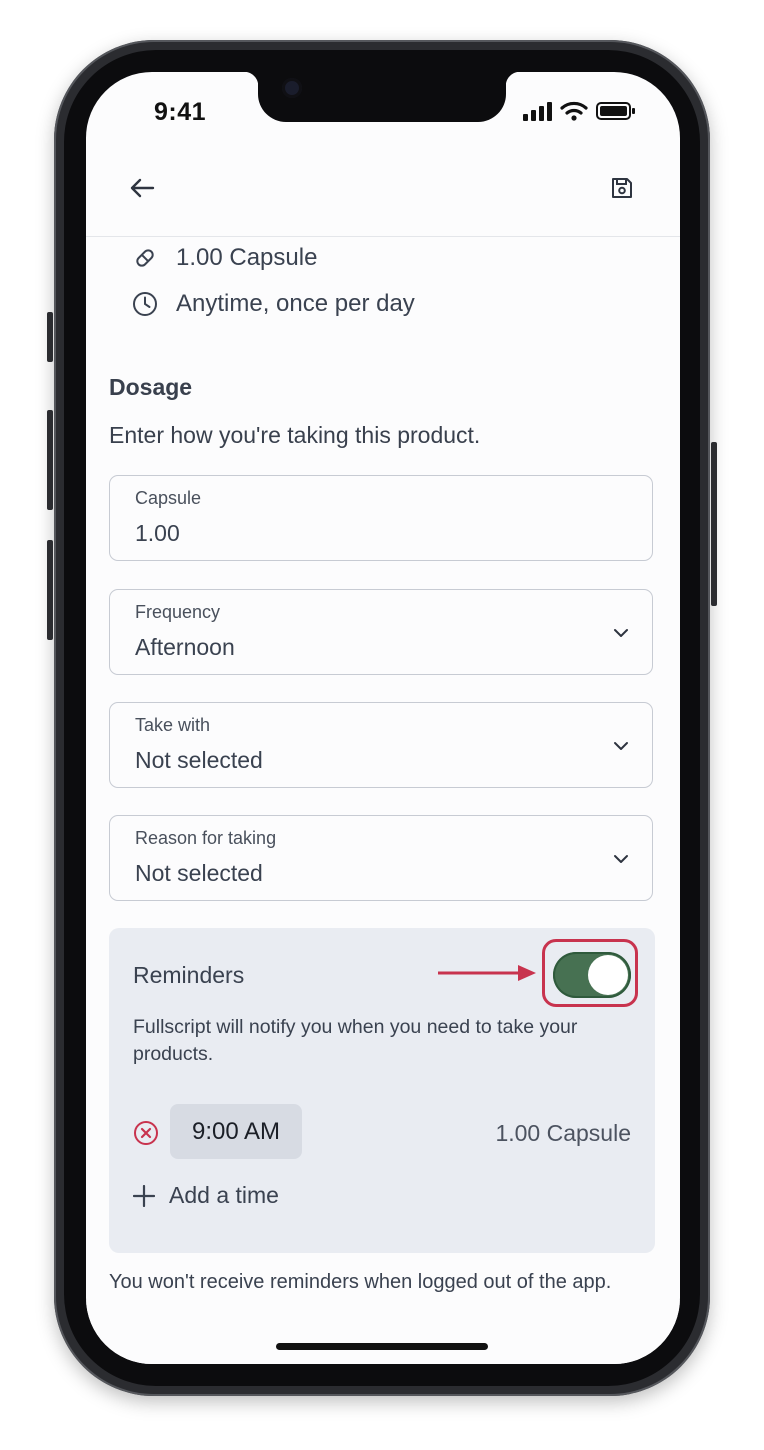  What do you see at coordinates (383, 196) in the screenshot?
I see `top-app-bar` at bounding box center [383, 196].